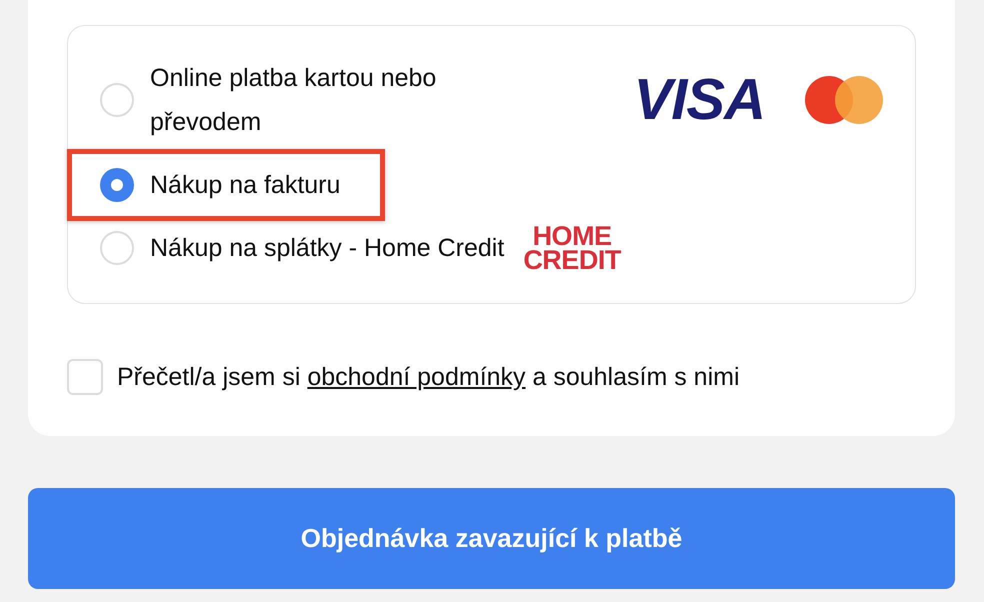  I want to click on mastercard-logo-icon, so click(844, 100).